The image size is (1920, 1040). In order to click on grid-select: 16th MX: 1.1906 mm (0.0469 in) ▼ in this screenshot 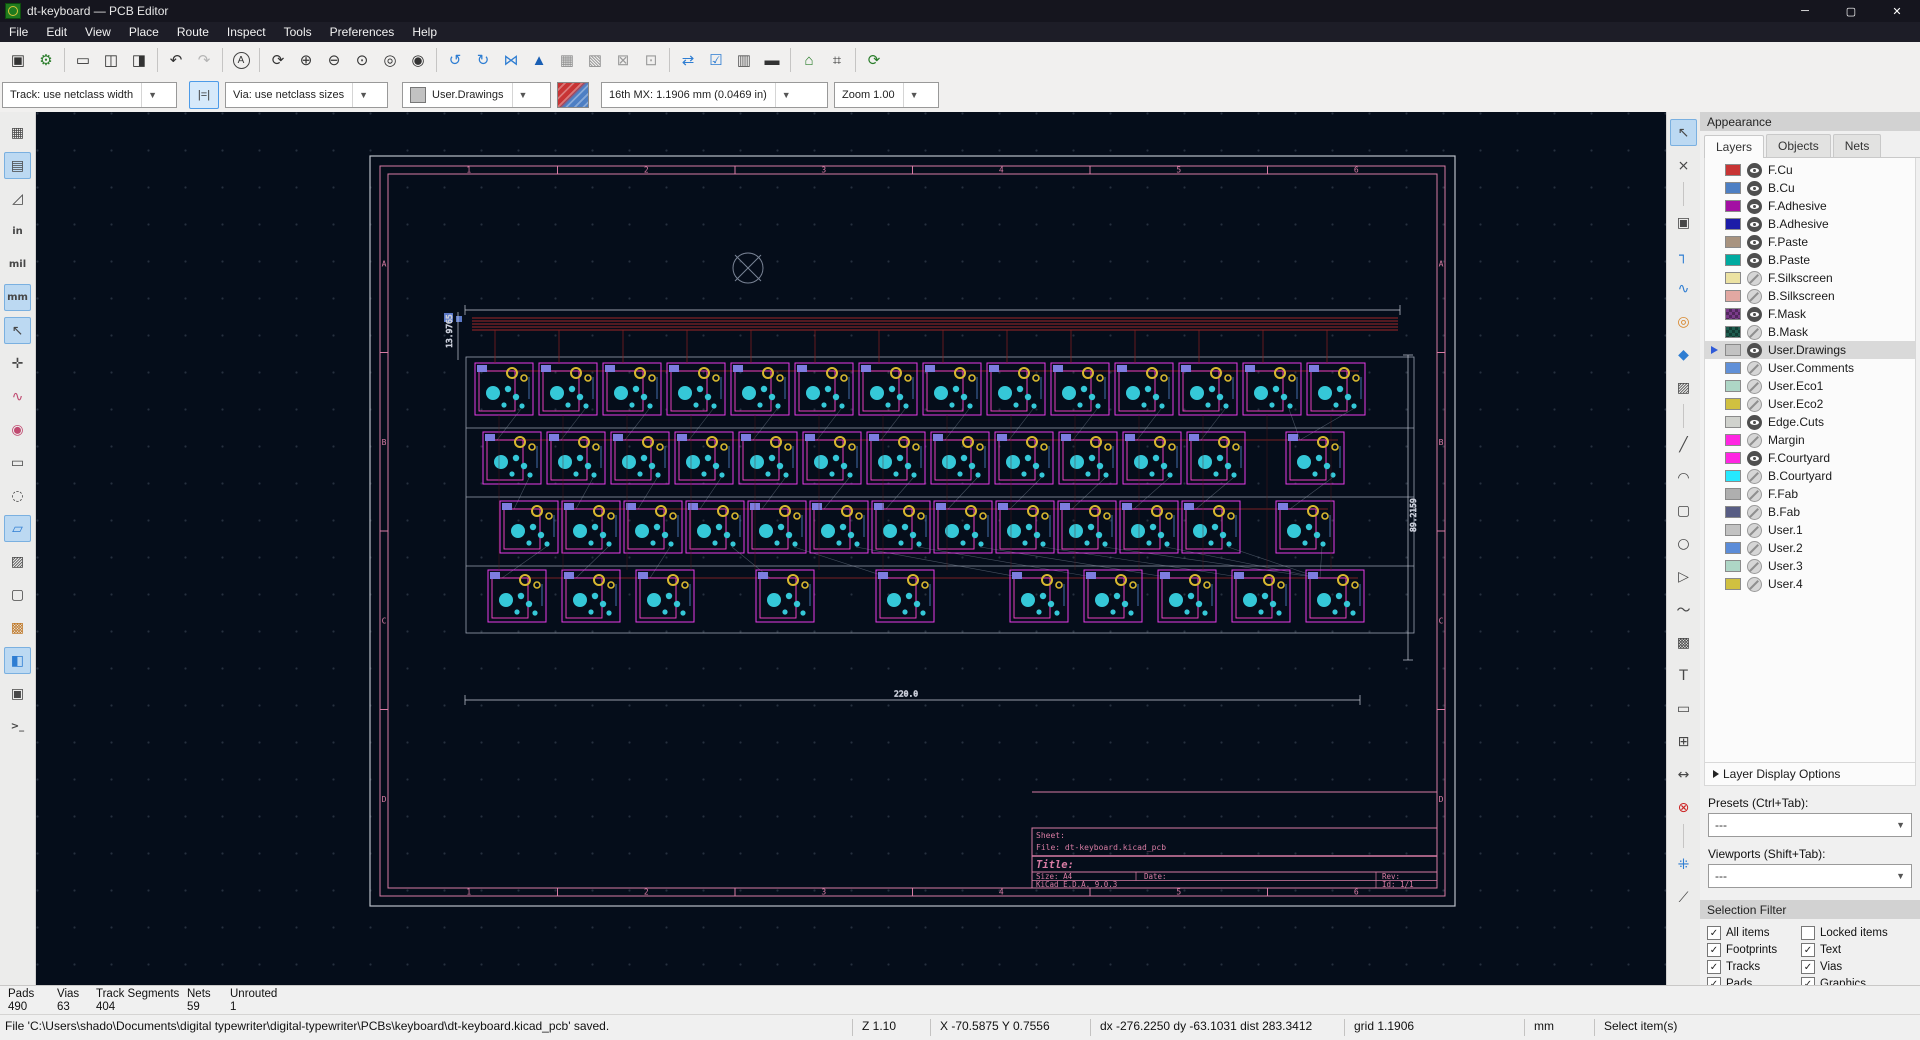, I will do `click(714, 95)`.